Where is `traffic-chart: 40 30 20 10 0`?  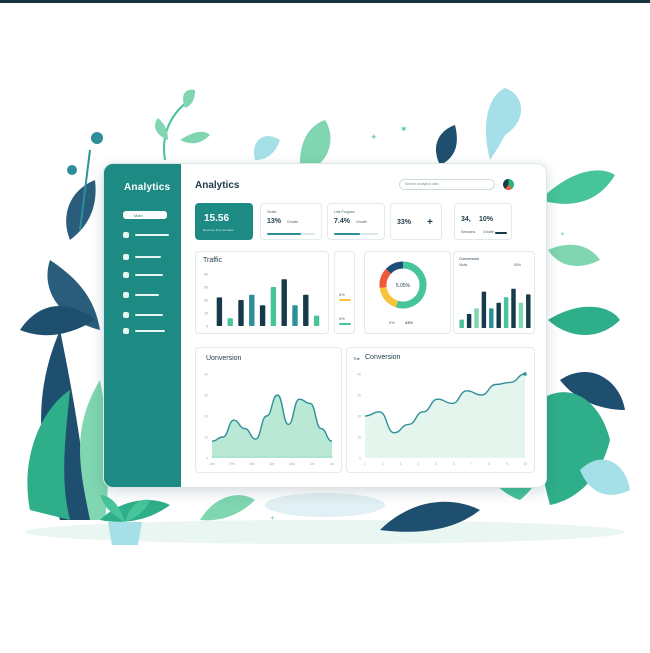
traffic-chart: 40 30 20 10 0 is located at coordinates (262, 301).